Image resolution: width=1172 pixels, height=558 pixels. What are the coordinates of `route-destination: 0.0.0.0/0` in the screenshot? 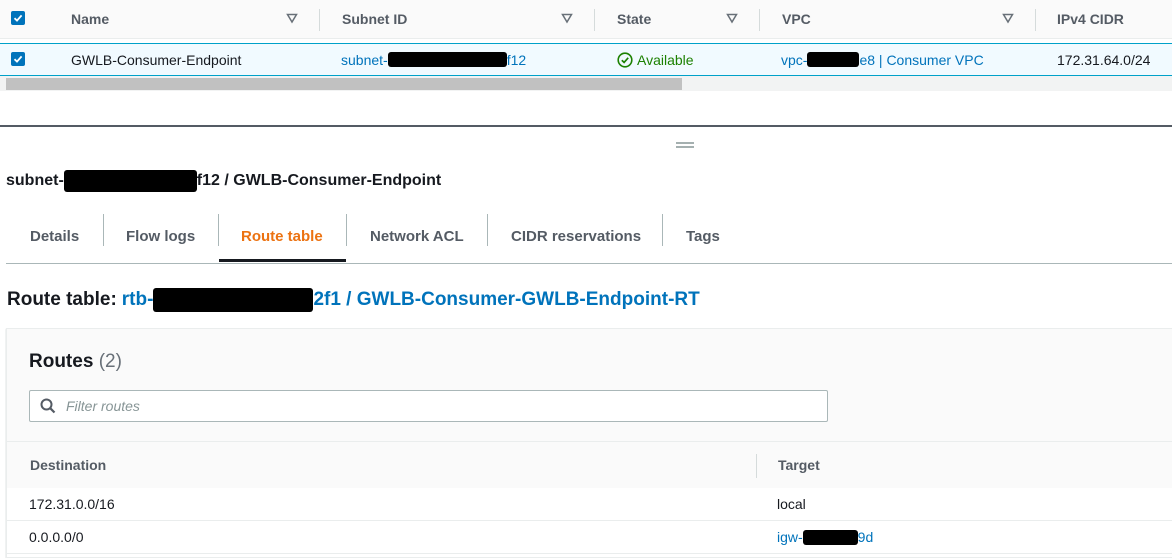 It's located at (56, 537).